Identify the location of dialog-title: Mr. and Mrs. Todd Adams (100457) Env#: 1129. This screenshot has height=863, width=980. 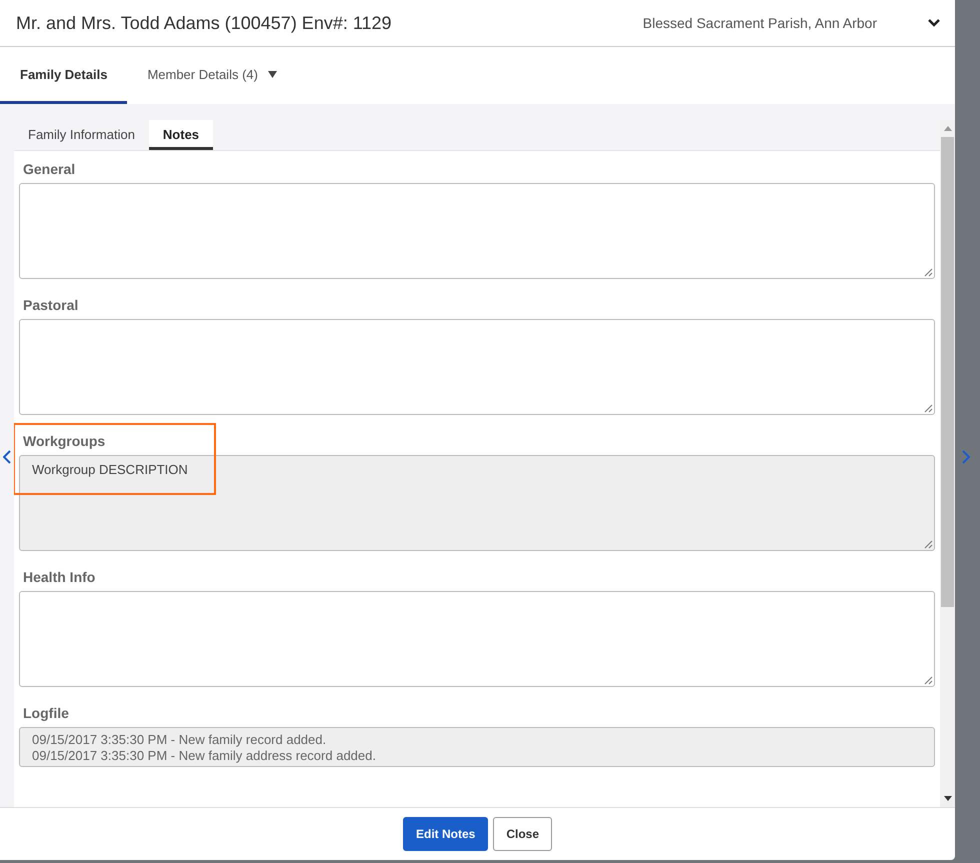
(204, 23).